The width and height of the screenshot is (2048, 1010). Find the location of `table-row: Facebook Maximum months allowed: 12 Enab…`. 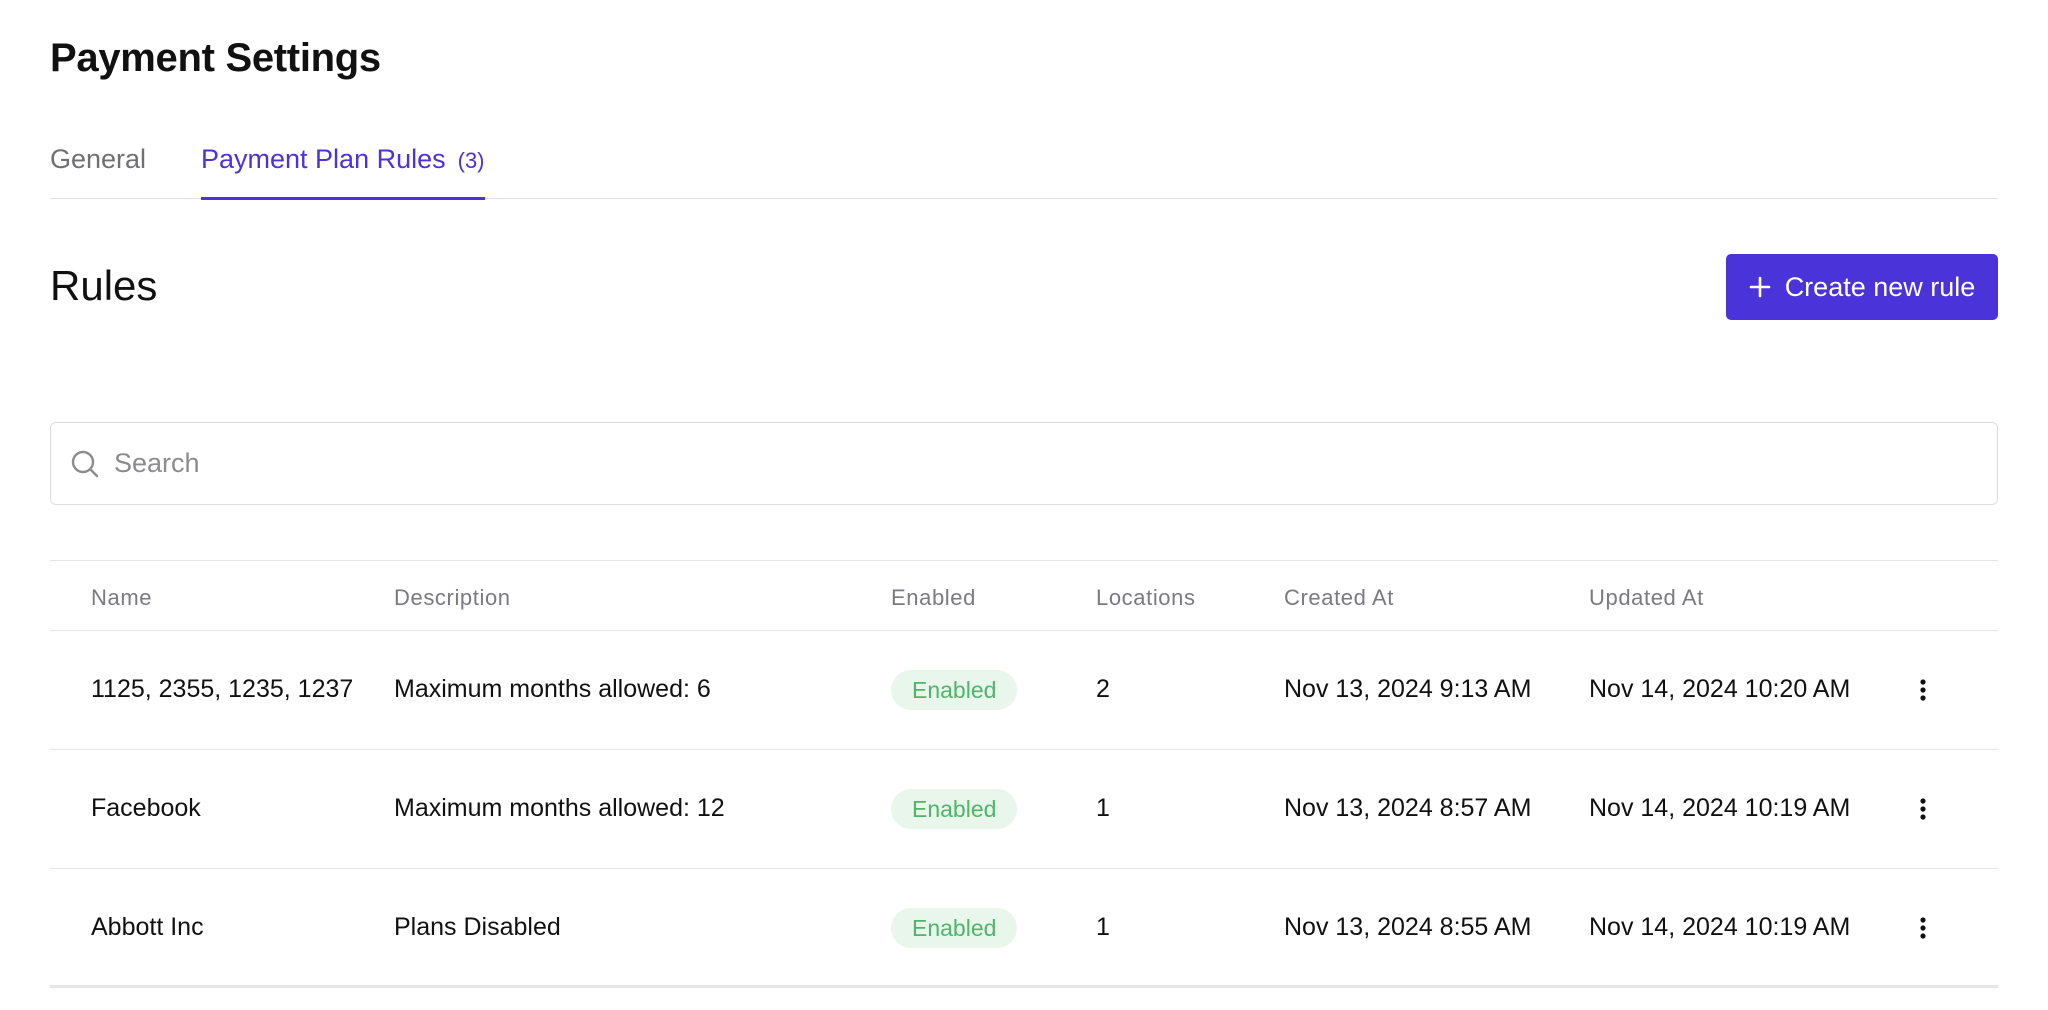

table-row: Facebook Maximum months allowed: 12 Enab… is located at coordinates (1024, 809).